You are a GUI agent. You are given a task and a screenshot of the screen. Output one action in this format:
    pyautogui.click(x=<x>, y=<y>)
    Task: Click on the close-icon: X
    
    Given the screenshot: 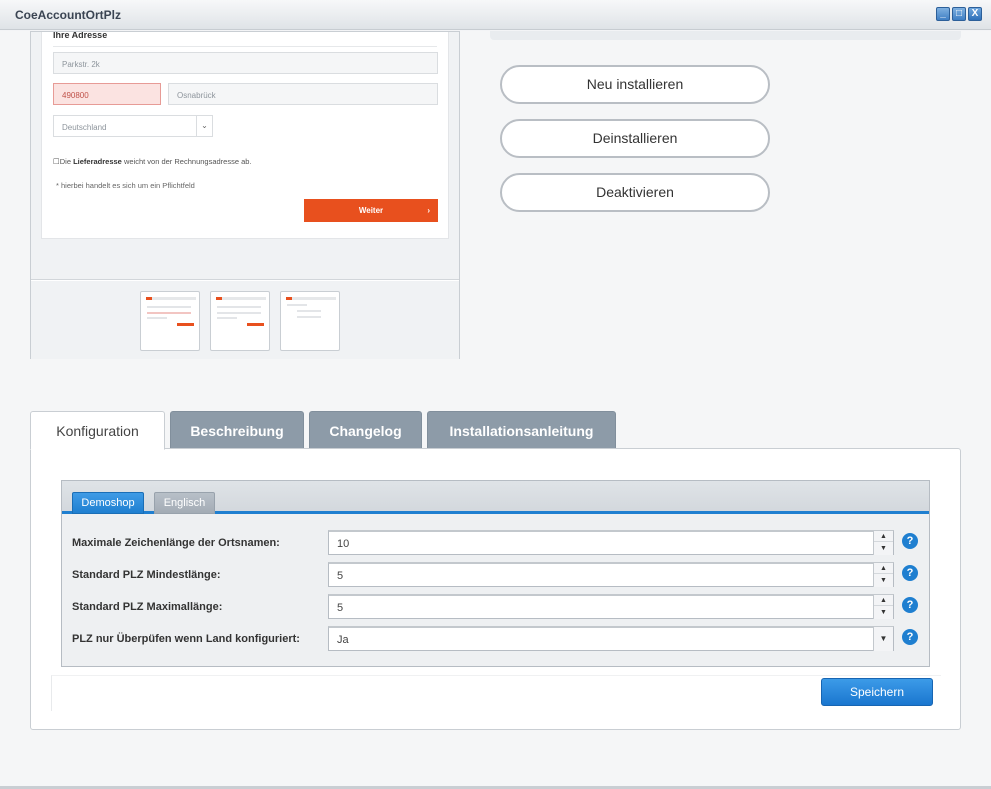 What is the action you would take?
    pyautogui.click(x=975, y=14)
    